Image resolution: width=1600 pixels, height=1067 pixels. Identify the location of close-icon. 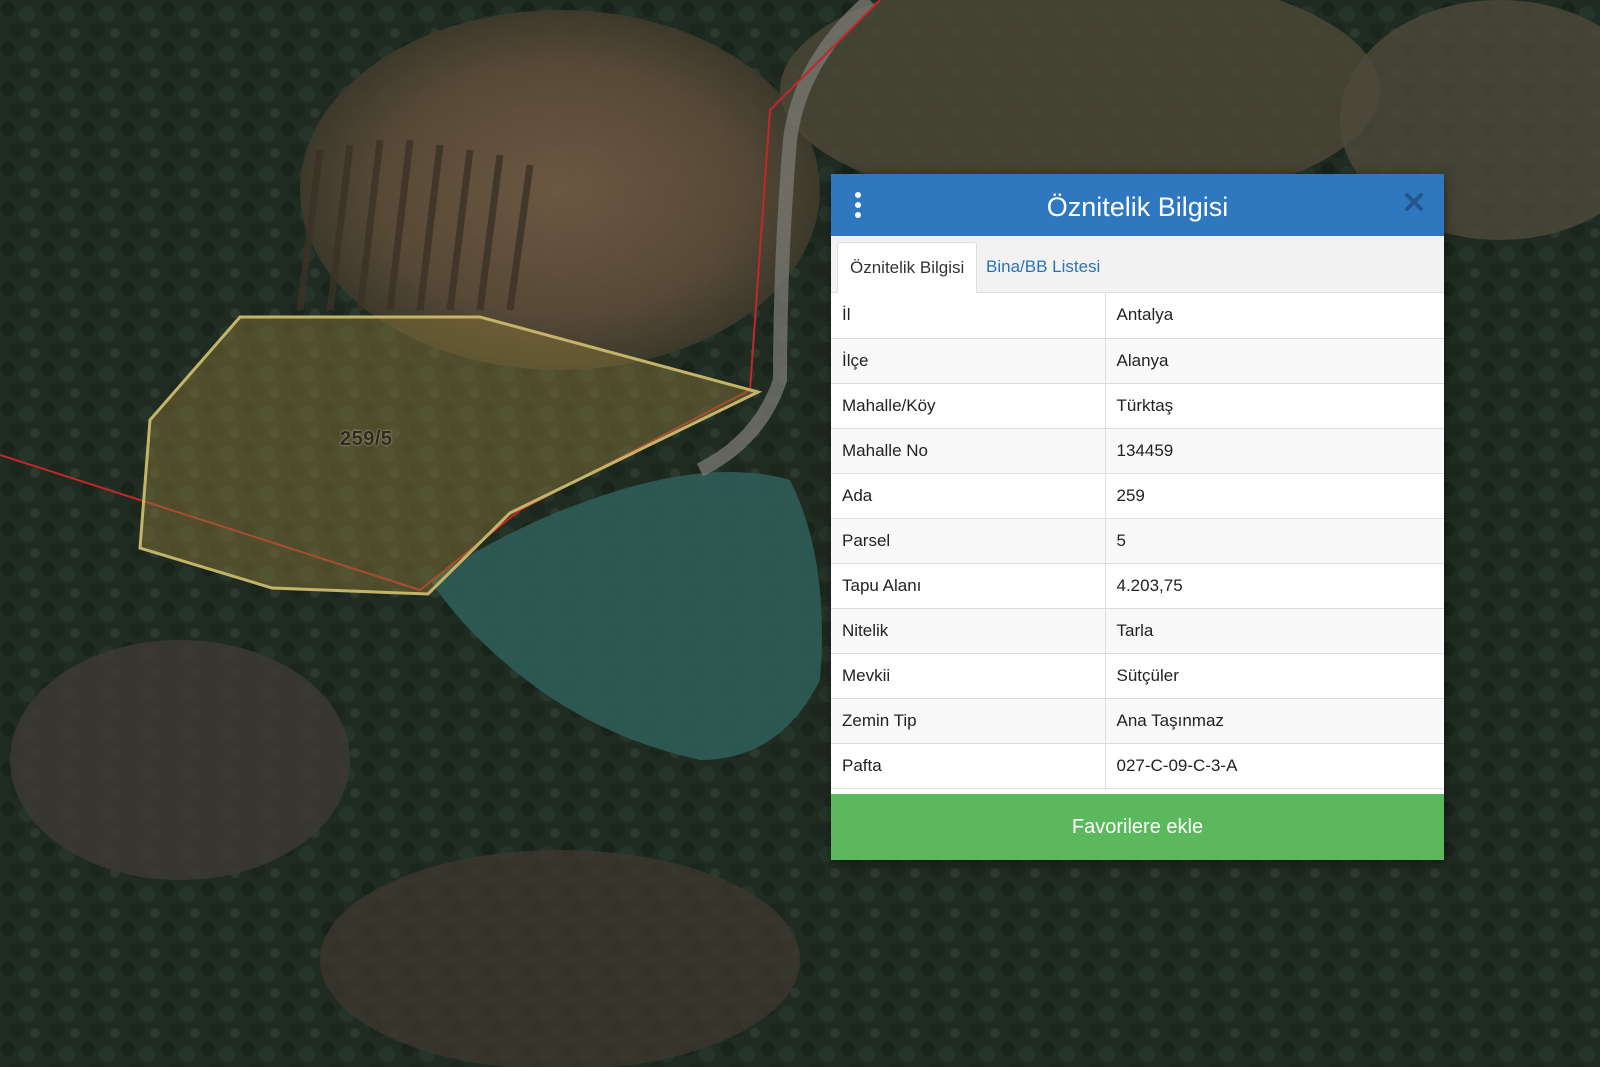
(1414, 202).